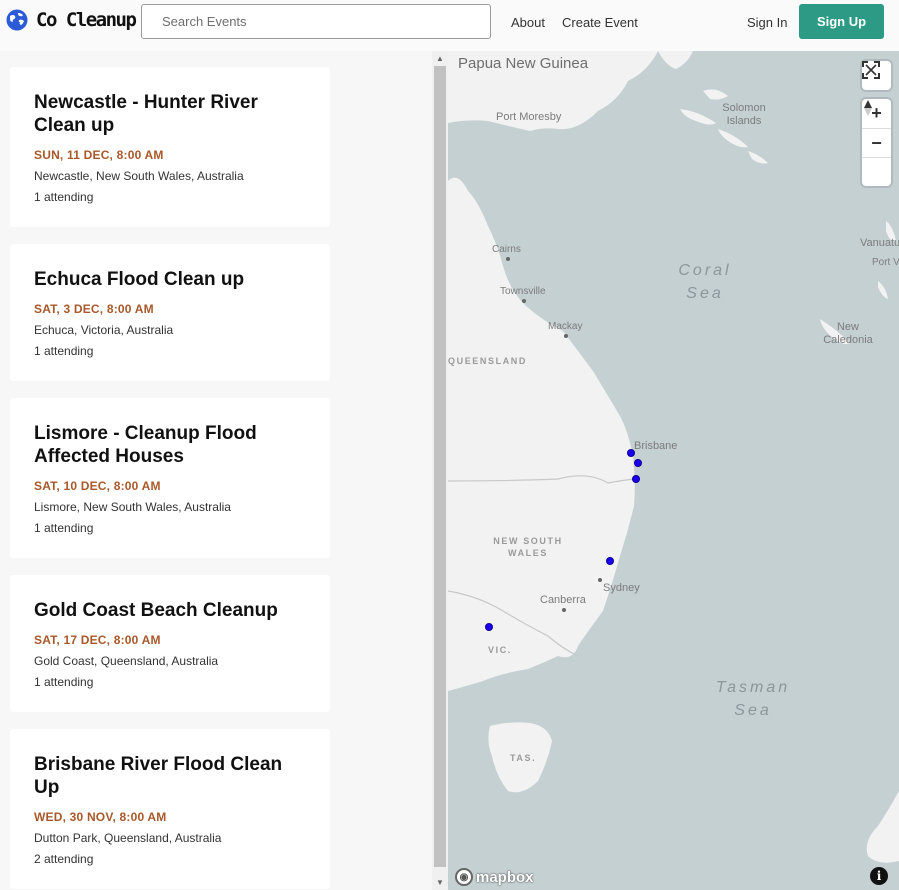 This screenshot has height=890, width=899. I want to click on map-label-queensland: QUEENSLAND, so click(488, 361).